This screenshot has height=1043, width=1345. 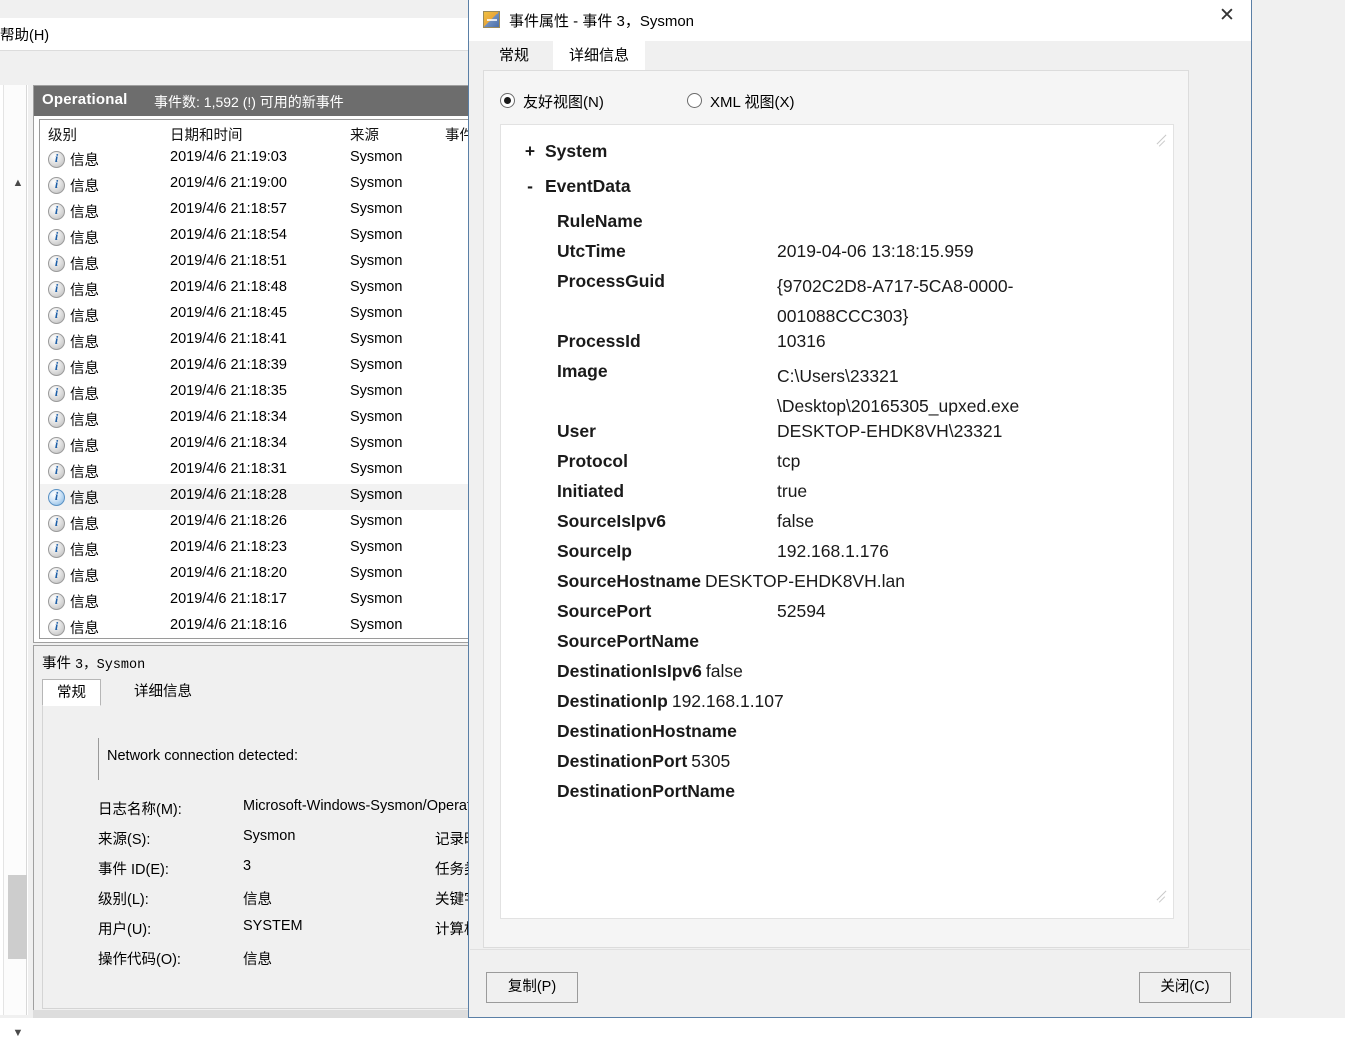 I want to click on cell-datetime: 2019/4/6 21:18:26, so click(x=228, y=521).